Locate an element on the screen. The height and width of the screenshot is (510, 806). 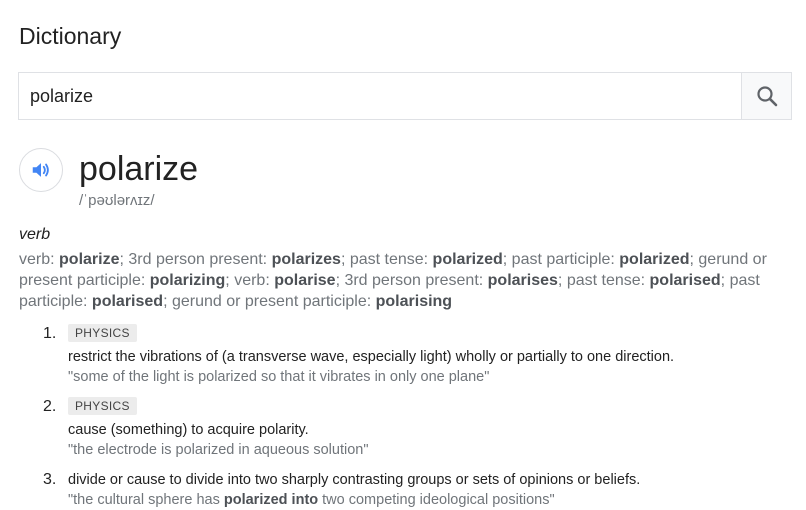
word-form-bold: polarises is located at coordinates (522, 280).